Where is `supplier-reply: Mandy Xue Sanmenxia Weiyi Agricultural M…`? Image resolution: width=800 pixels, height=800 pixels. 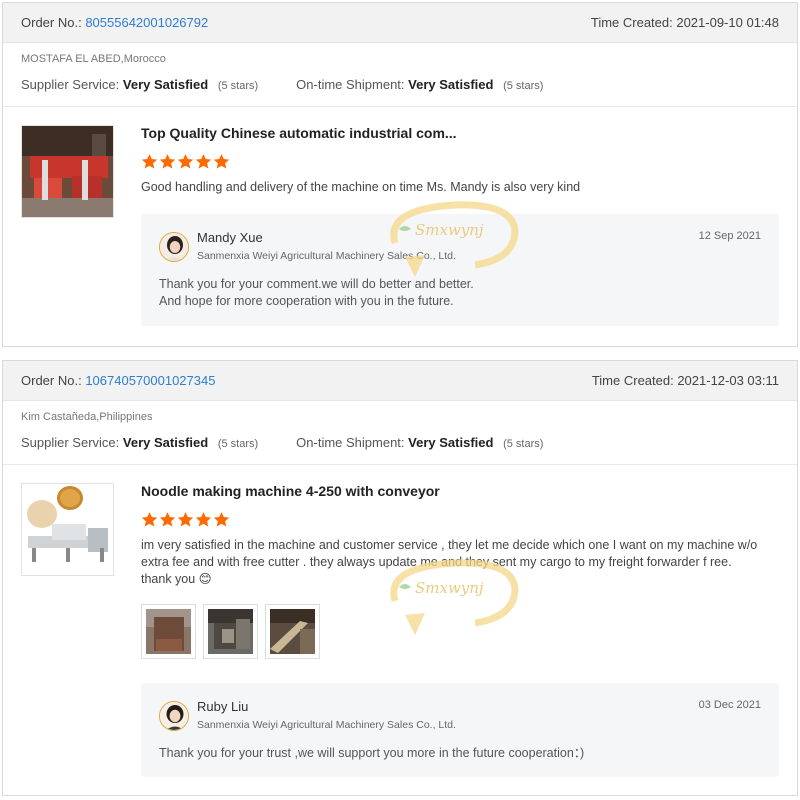 supplier-reply: Mandy Xue Sanmenxia Weiyi Agricultural M… is located at coordinates (460, 270).